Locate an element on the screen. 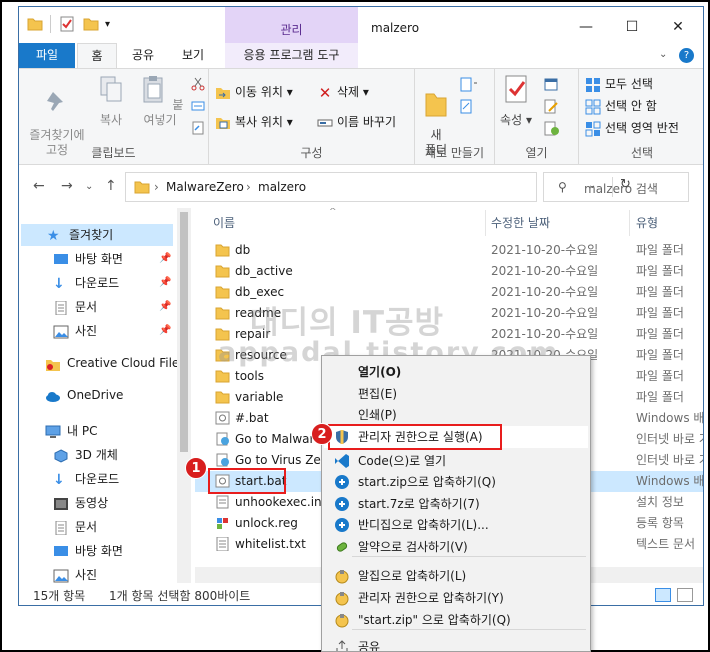  properties-icon is located at coordinates (516, 89).